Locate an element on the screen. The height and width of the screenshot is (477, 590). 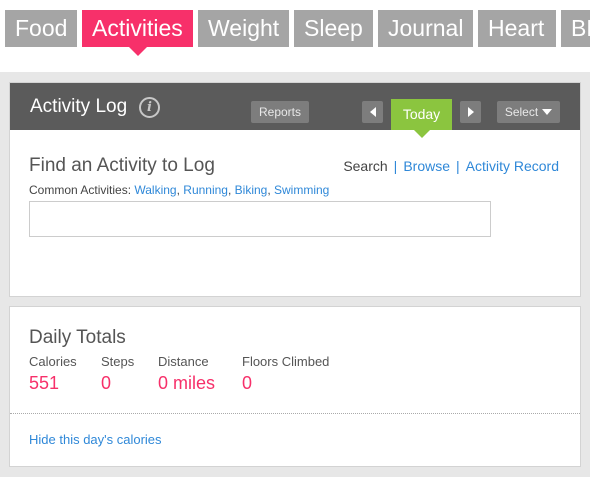
tab-label: Activities is located at coordinates (137, 28).